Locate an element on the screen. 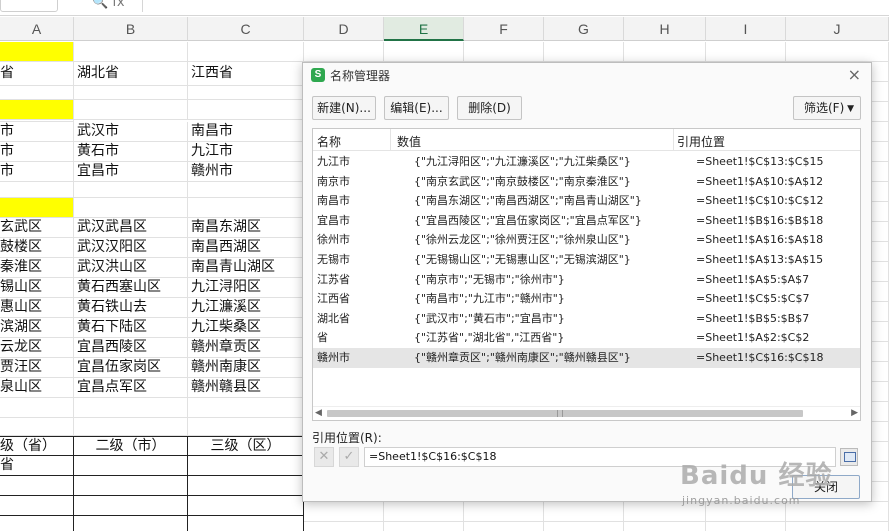 This screenshot has width=889, height=531. formula-input is located at coordinates (515, 6).